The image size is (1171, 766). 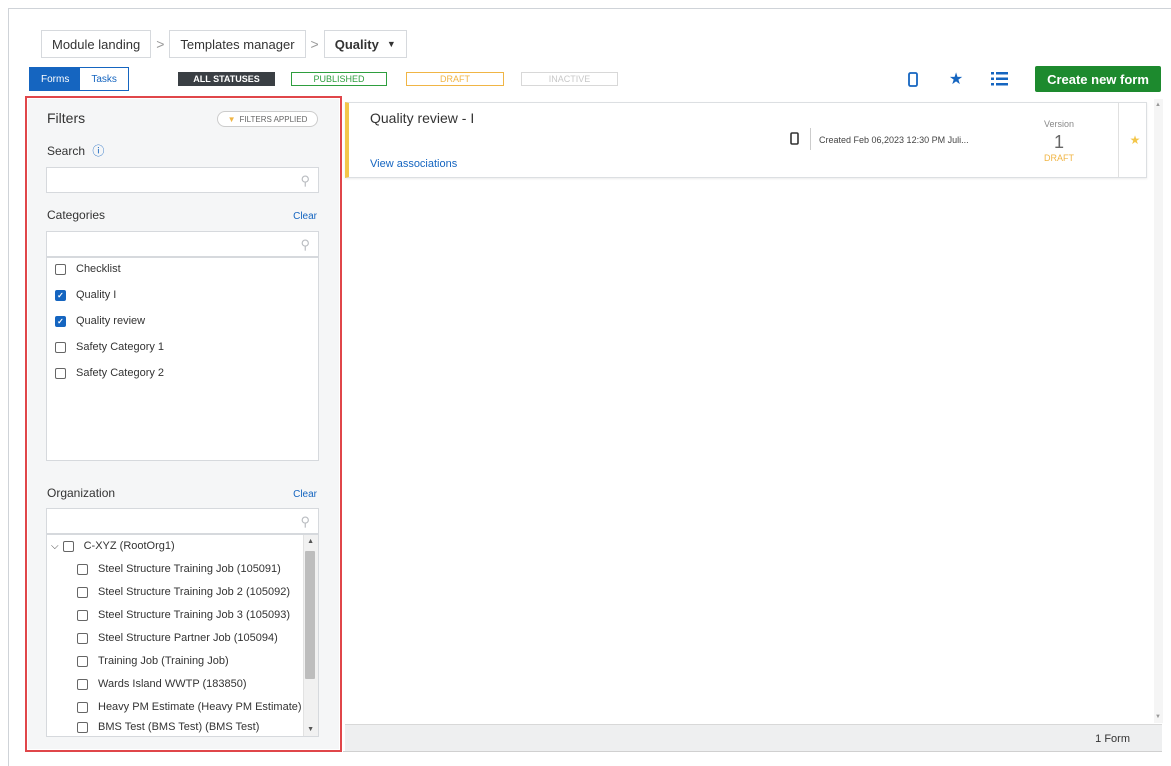 I want to click on chevron-down-icon: ⌵, so click(x=55, y=546).